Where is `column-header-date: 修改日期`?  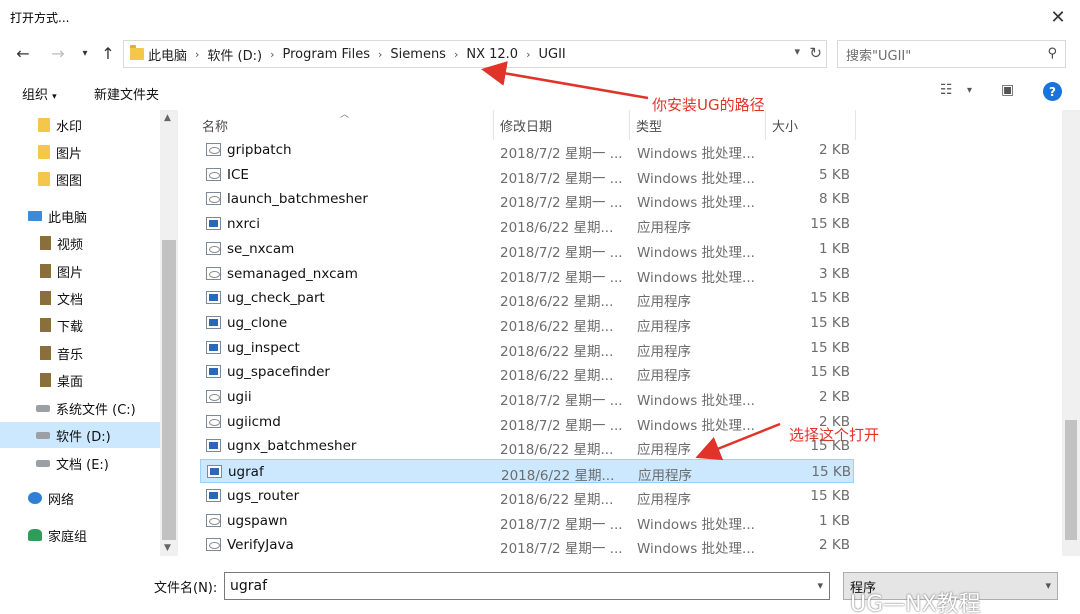
column-header-date: 修改日期 is located at coordinates (562, 125).